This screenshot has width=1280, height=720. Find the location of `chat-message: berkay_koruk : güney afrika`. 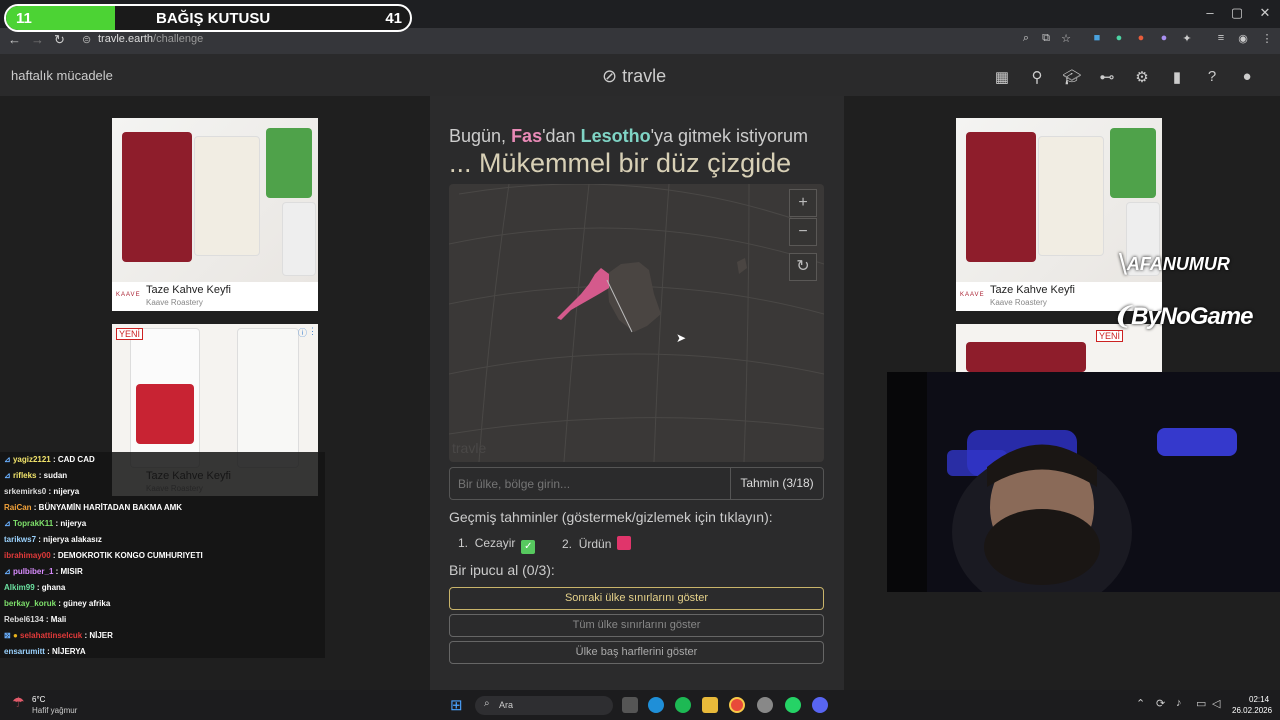

chat-message: berkay_koruk : güney afrika is located at coordinates (57, 603).